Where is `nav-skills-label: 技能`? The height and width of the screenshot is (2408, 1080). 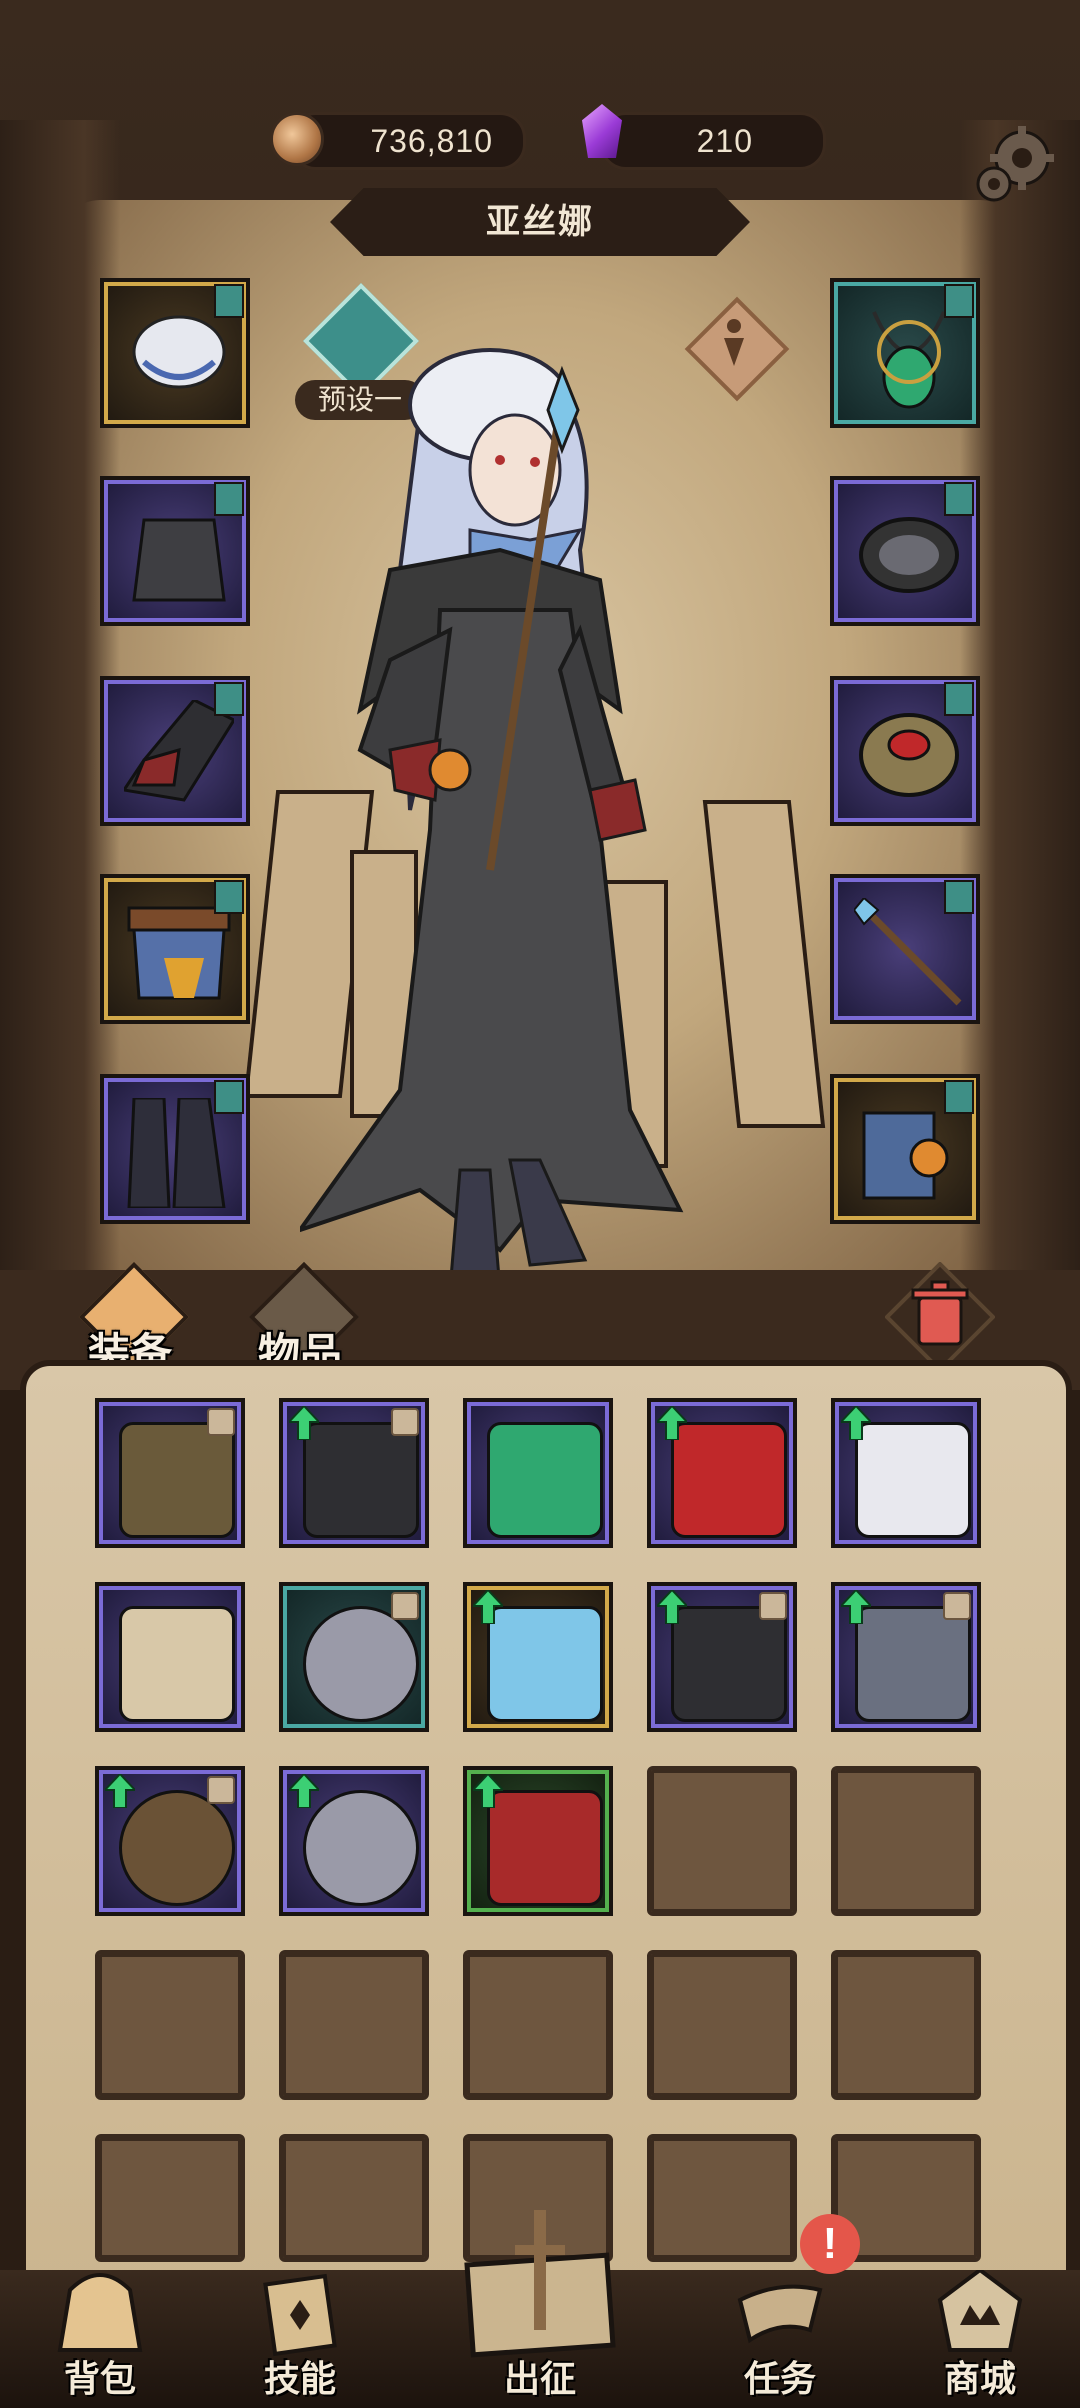 nav-skills-label: 技能 is located at coordinates (299, 2378).